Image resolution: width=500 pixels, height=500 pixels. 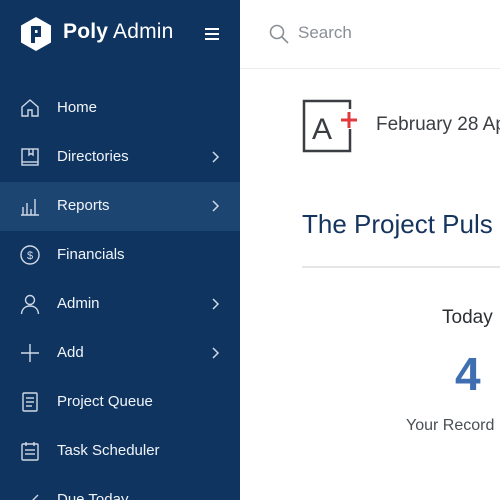 I want to click on sidebar-item-directories: Directories, so click(x=120, y=157).